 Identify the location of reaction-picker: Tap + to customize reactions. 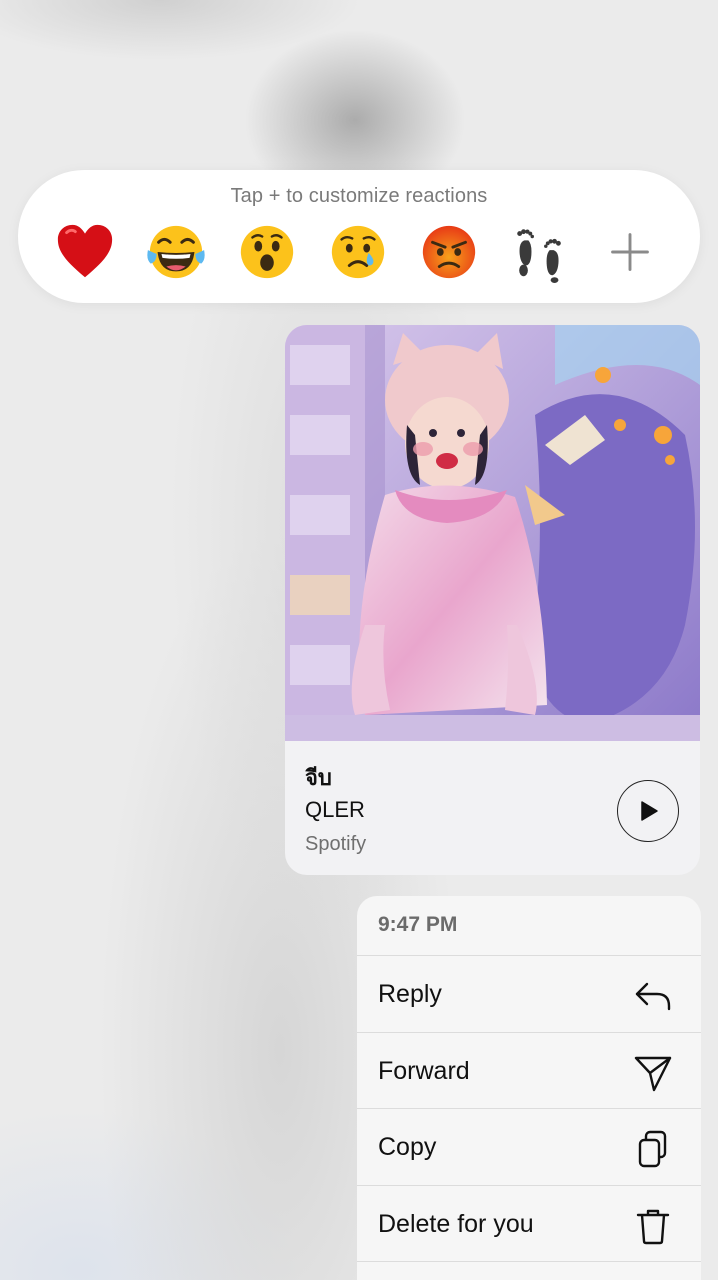
(359, 236).